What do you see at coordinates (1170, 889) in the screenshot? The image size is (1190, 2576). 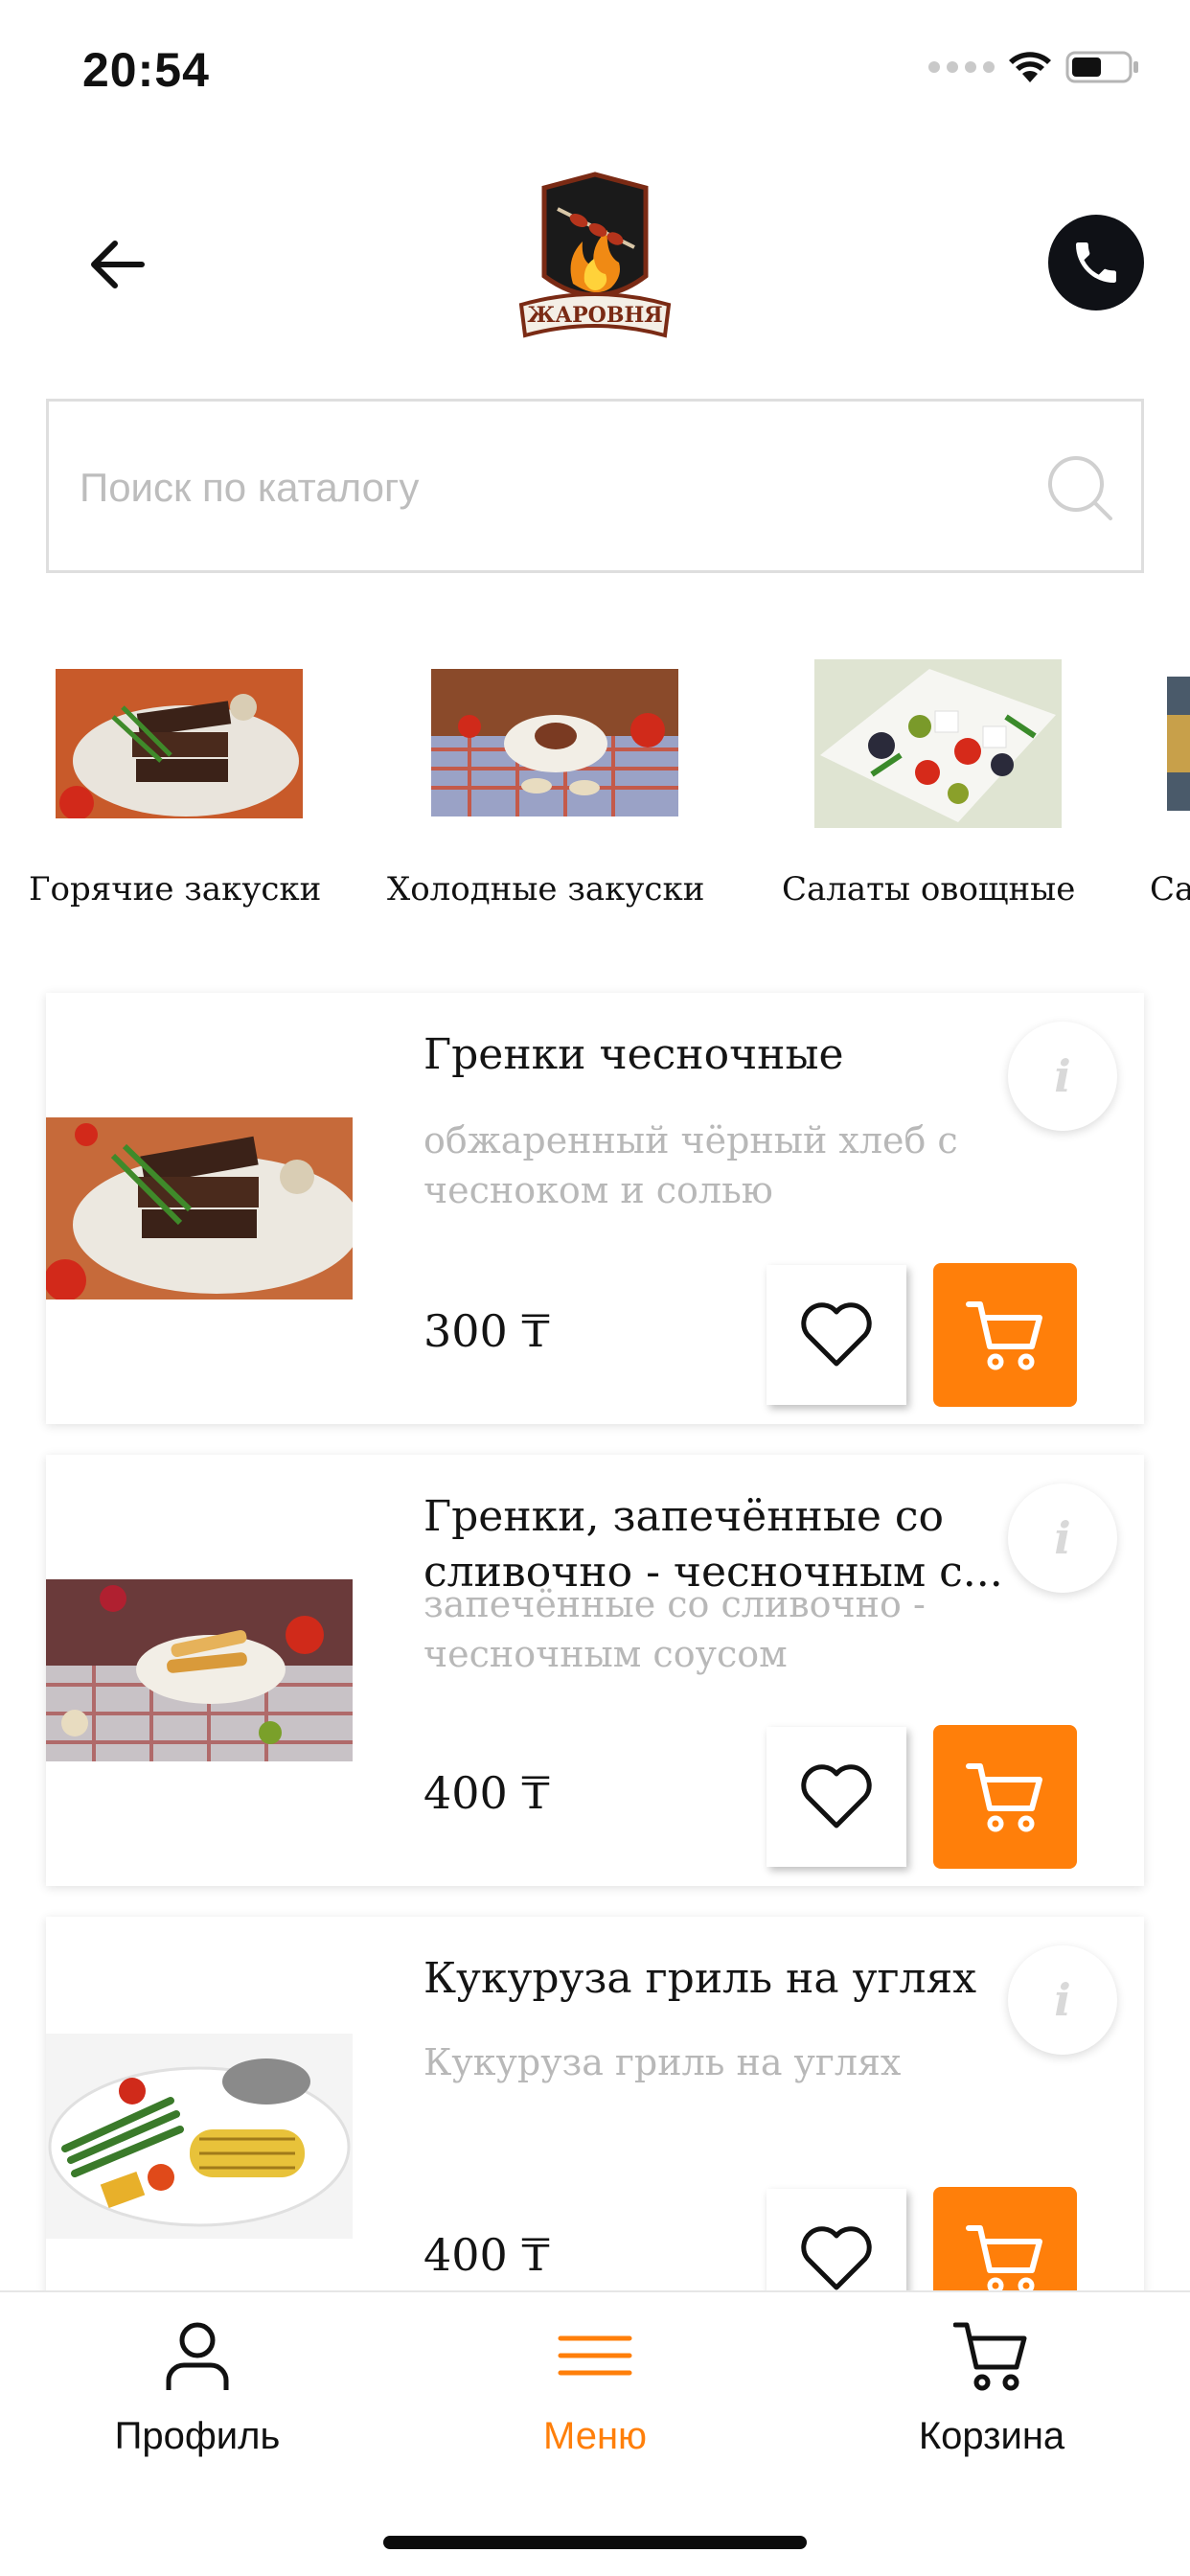 I see `category-label: Са` at bounding box center [1170, 889].